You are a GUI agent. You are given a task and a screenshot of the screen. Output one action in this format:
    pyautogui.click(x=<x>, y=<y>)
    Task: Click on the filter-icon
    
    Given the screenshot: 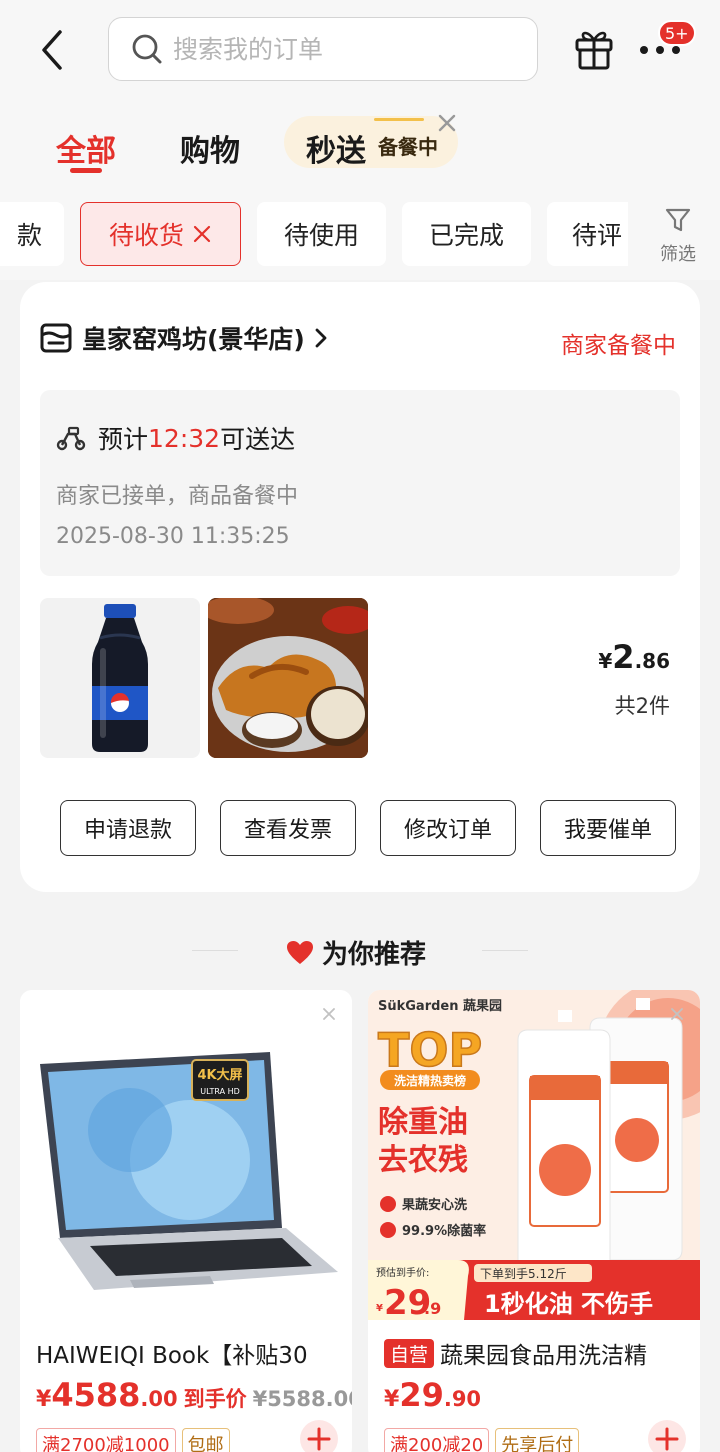 What is the action you would take?
    pyautogui.click(x=678, y=220)
    